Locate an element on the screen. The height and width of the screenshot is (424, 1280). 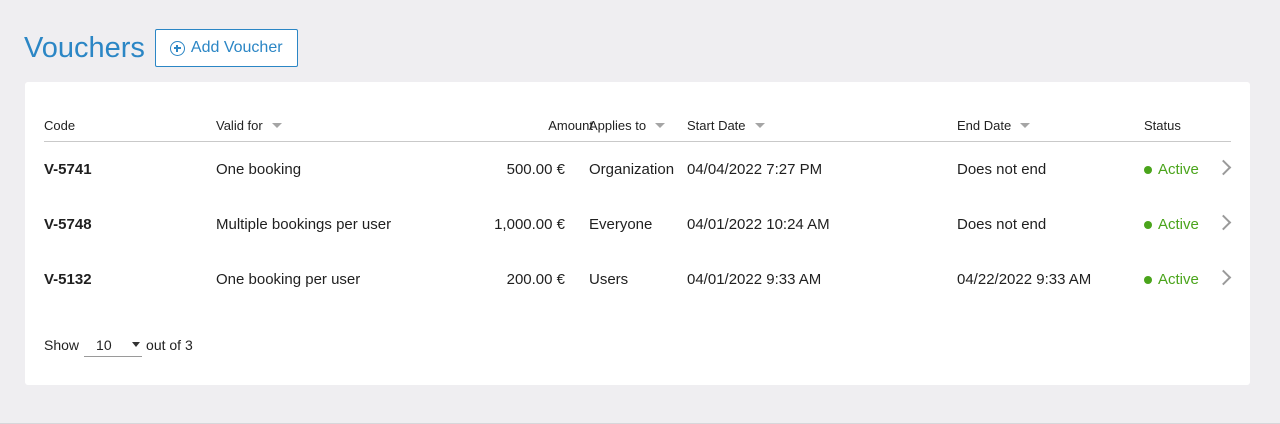
voucher-start-date: 04/04/2022 7:27 PM is located at coordinates (755, 169).